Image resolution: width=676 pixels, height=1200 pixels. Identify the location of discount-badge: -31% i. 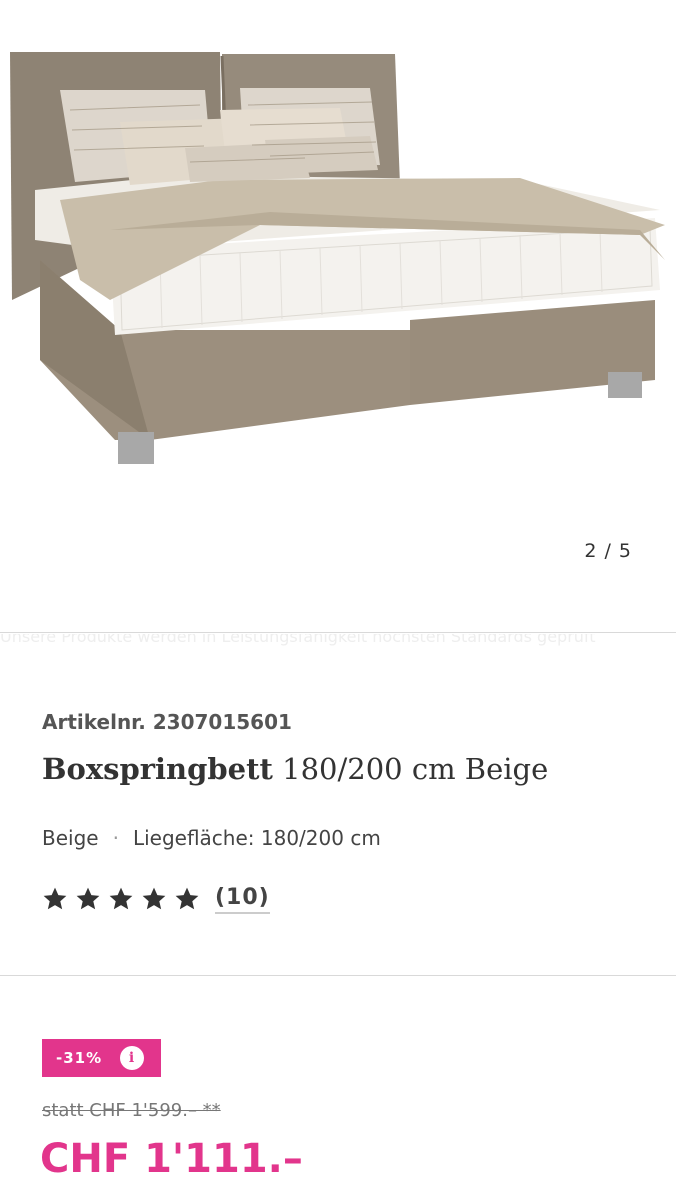
(101, 1058).